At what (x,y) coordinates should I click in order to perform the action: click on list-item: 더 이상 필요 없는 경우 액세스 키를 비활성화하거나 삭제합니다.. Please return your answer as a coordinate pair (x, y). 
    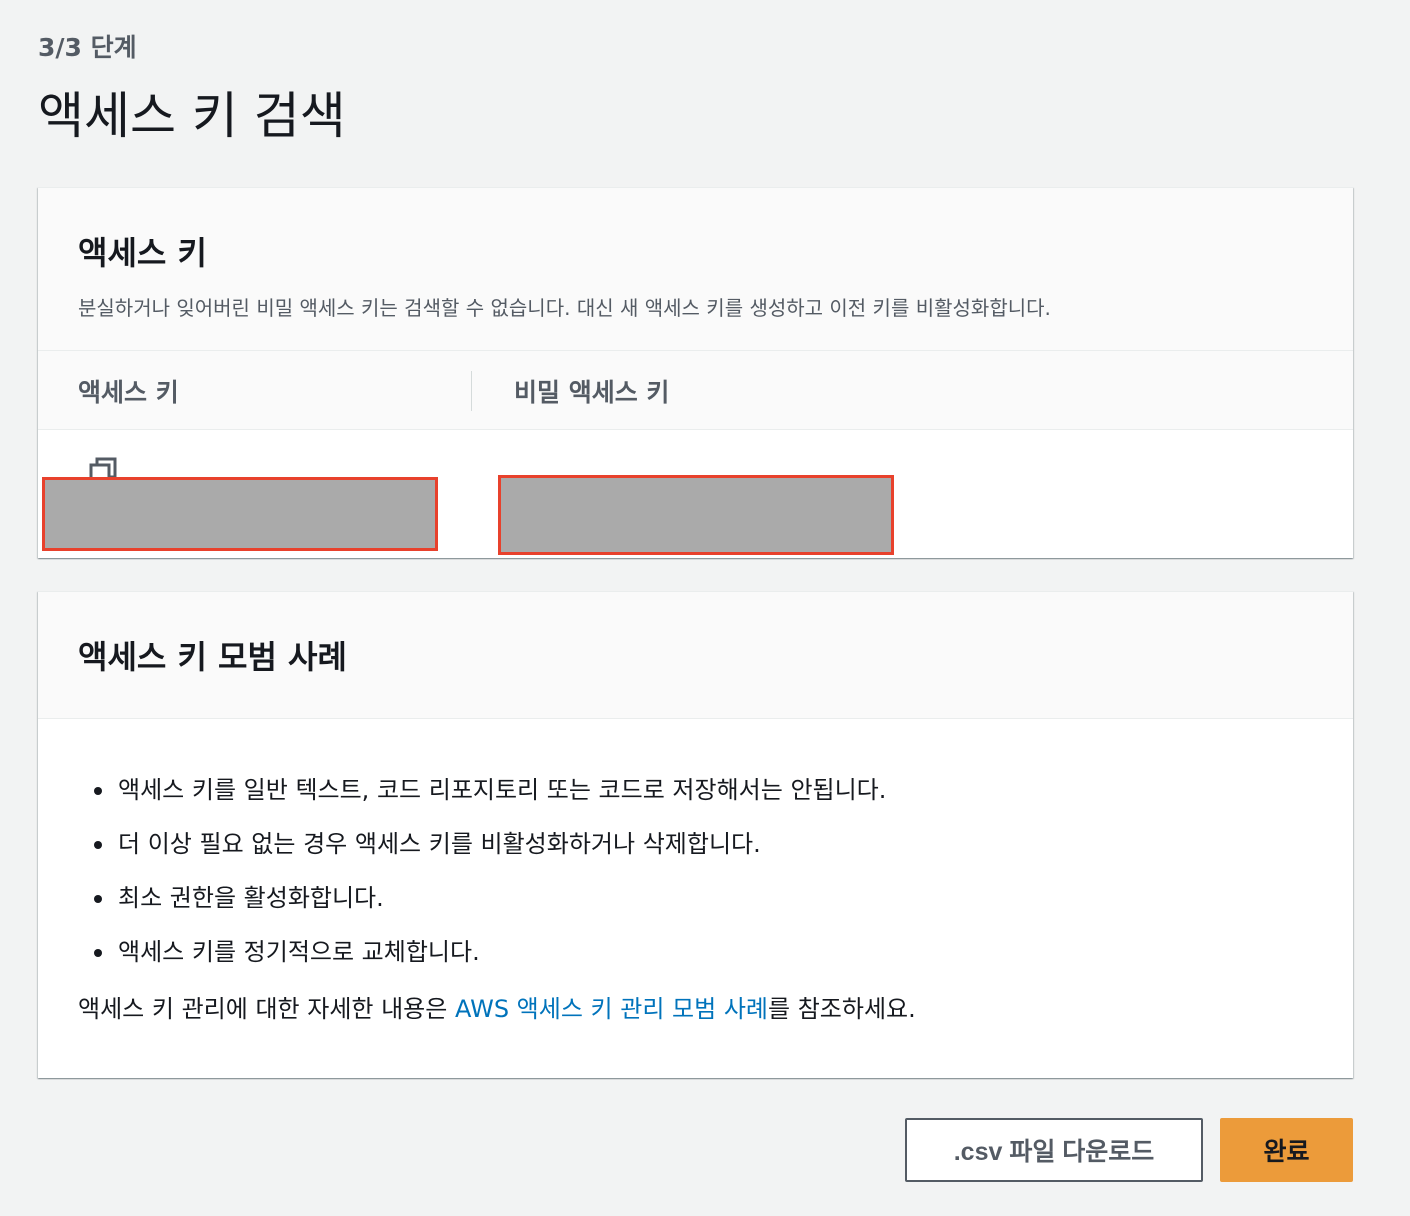
    Looking at the image, I should click on (695, 844).